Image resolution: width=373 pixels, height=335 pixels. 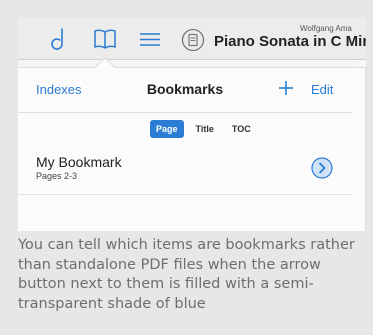 I want to click on composer-name: Wolfgang Ama, so click(x=326, y=28).